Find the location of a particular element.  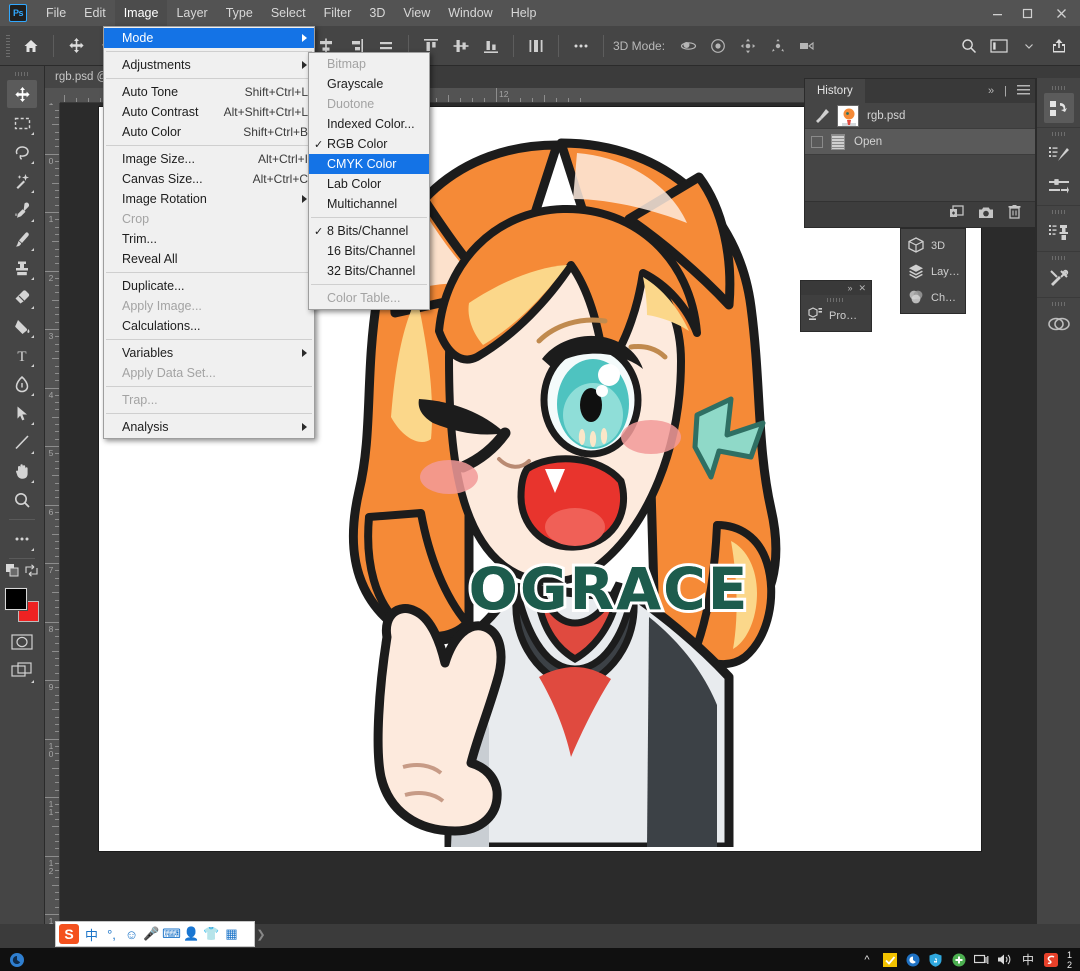

eyedropper-tool is located at coordinates (22, 210).